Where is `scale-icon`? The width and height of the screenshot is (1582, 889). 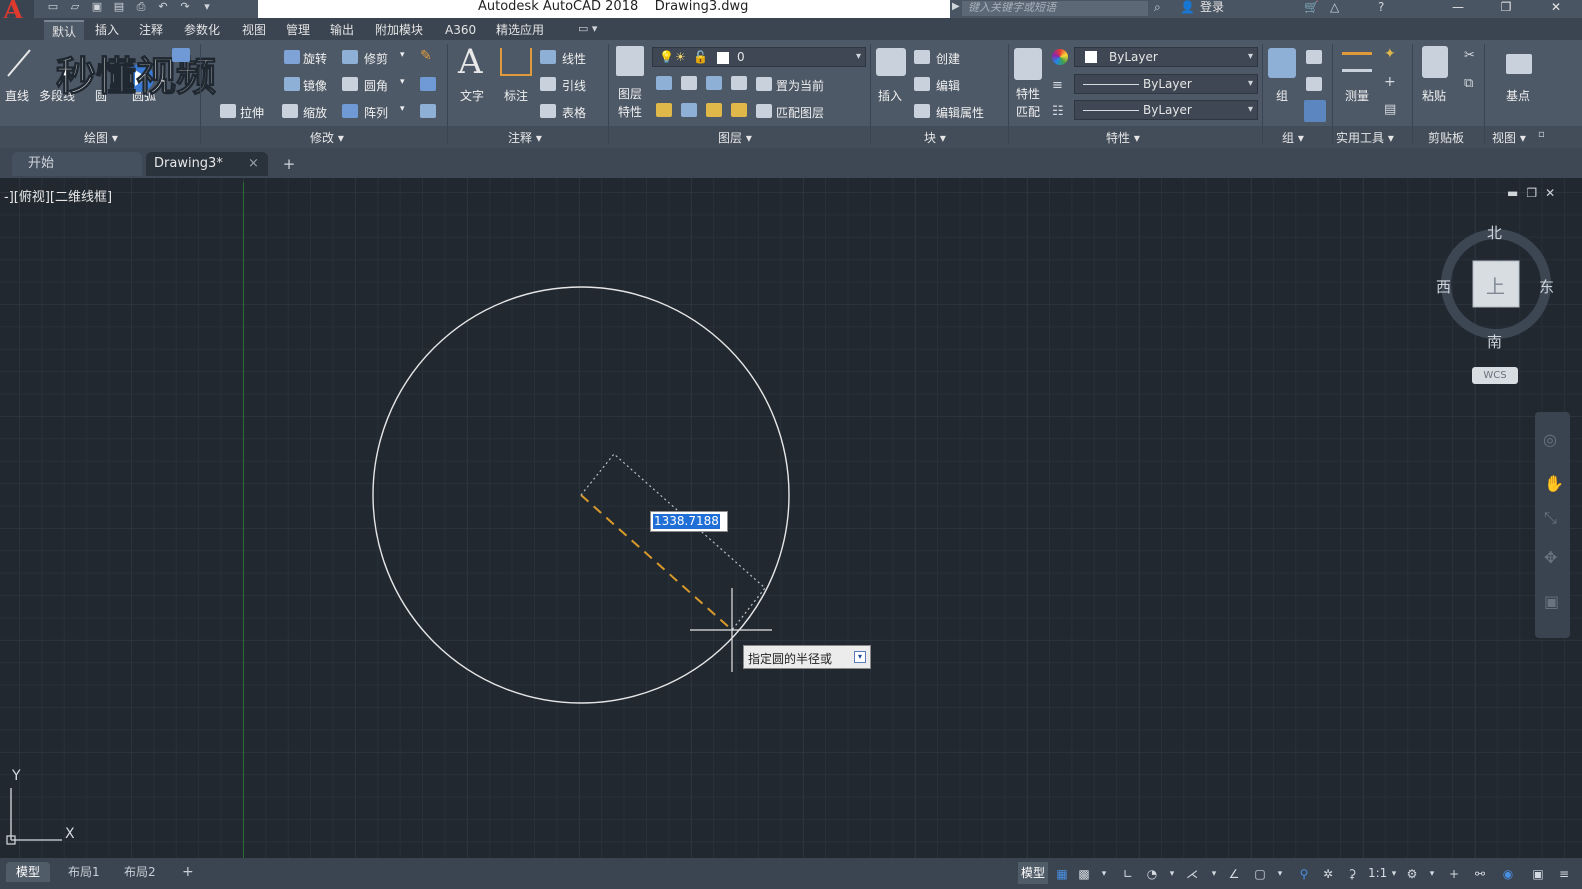
scale-icon is located at coordinates (290, 111).